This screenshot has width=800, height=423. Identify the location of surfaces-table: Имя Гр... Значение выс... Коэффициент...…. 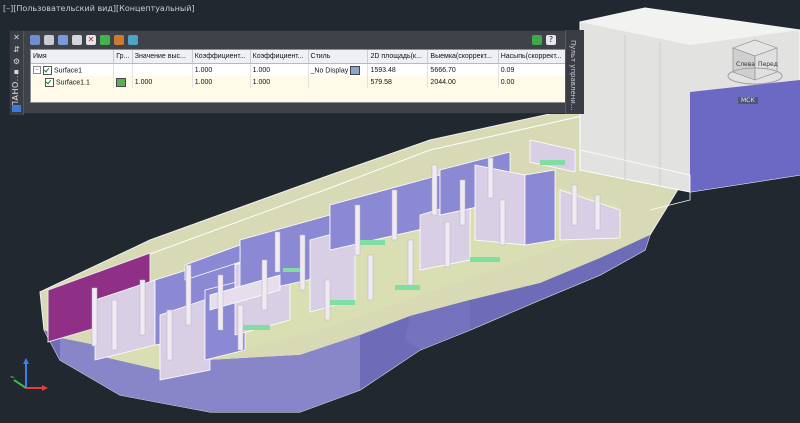
(299, 76).